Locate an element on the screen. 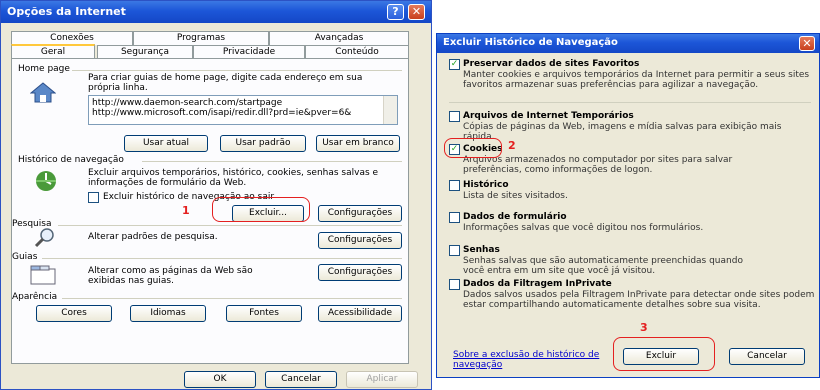  tab-seguranca: Segurança is located at coordinates (145, 52).